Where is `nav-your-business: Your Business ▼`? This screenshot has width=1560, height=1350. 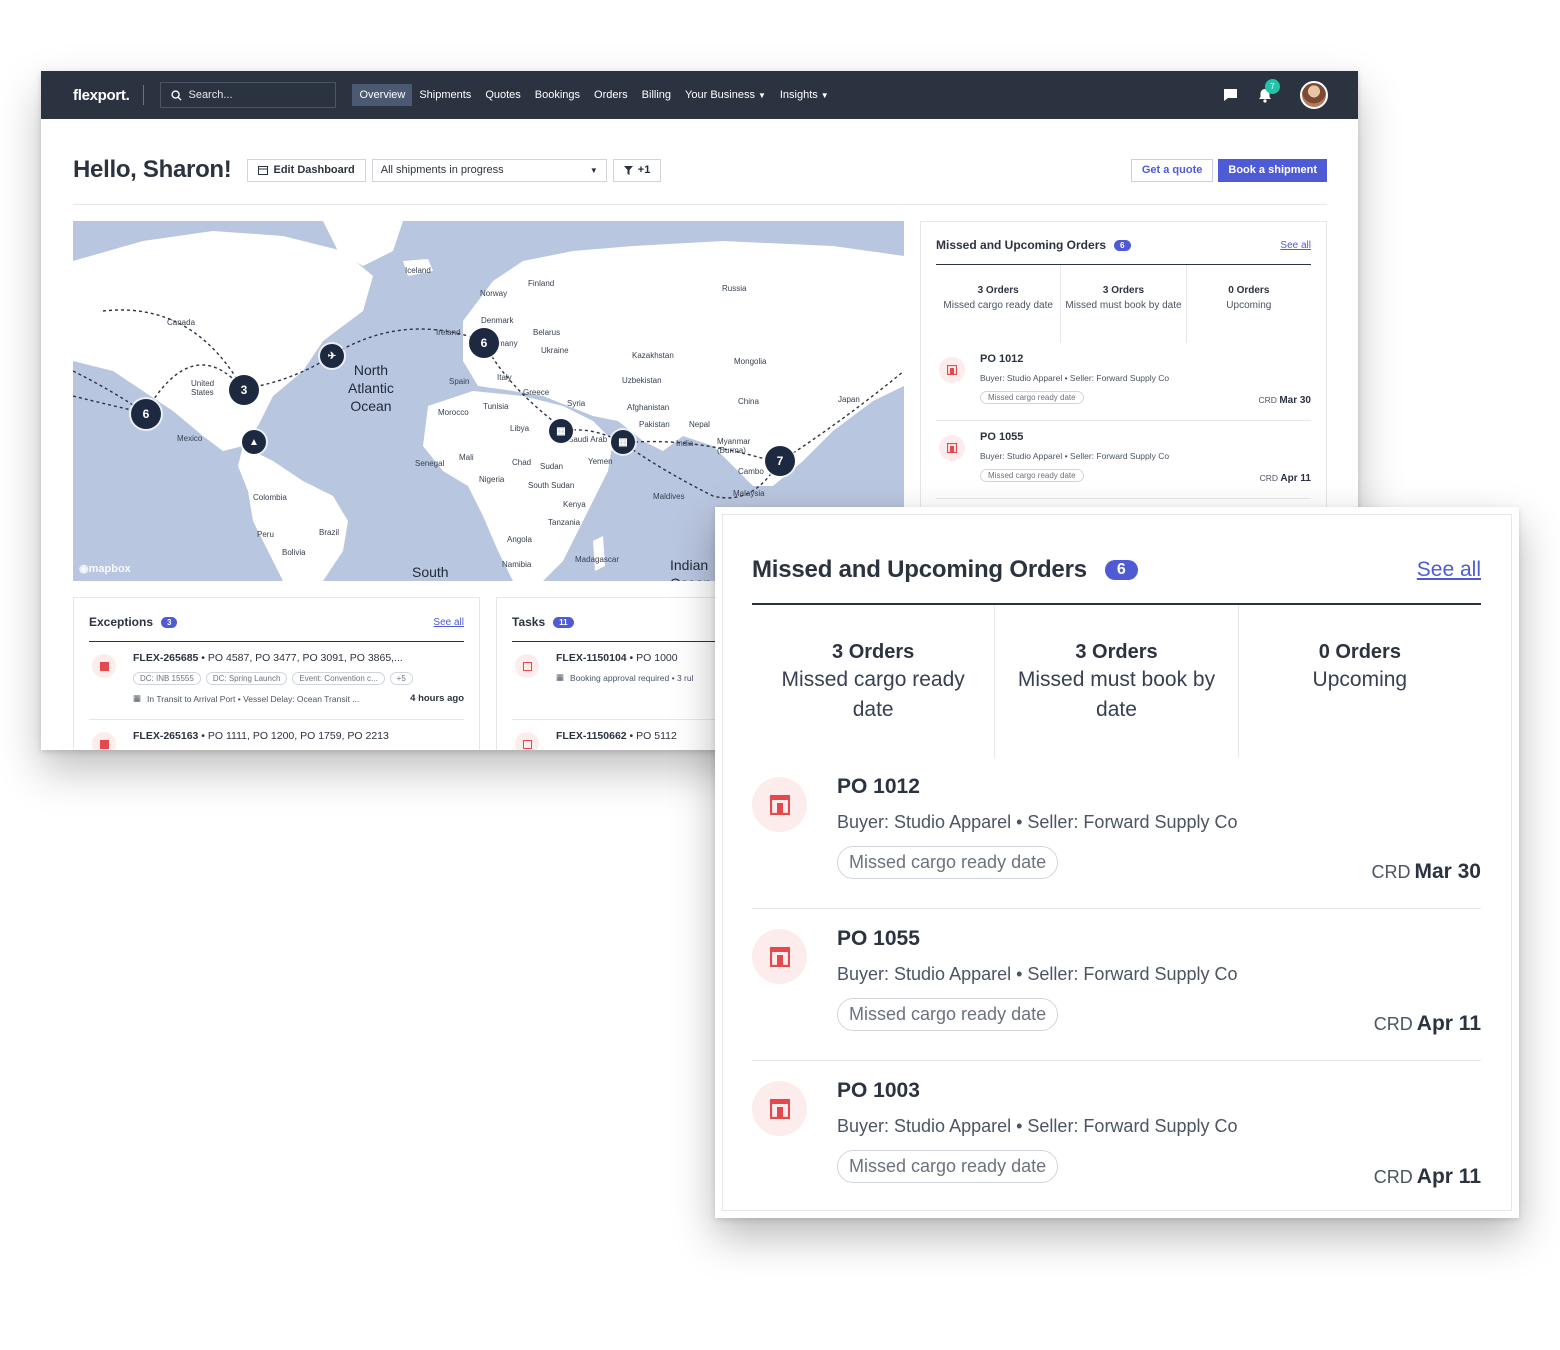 nav-your-business: Your Business ▼ is located at coordinates (725, 95).